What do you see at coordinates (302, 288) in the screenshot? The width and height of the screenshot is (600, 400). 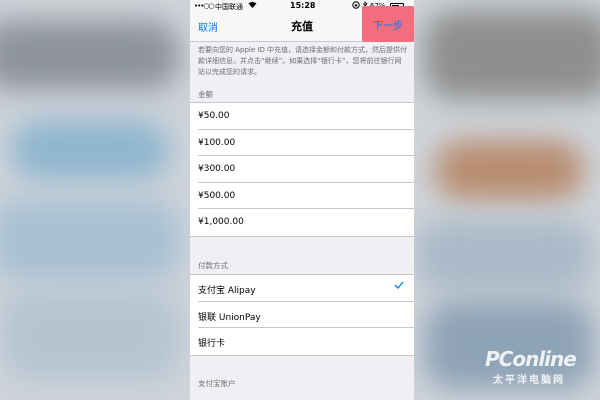 I see `payment-option-alipay: 支付宝 Alipay` at bounding box center [302, 288].